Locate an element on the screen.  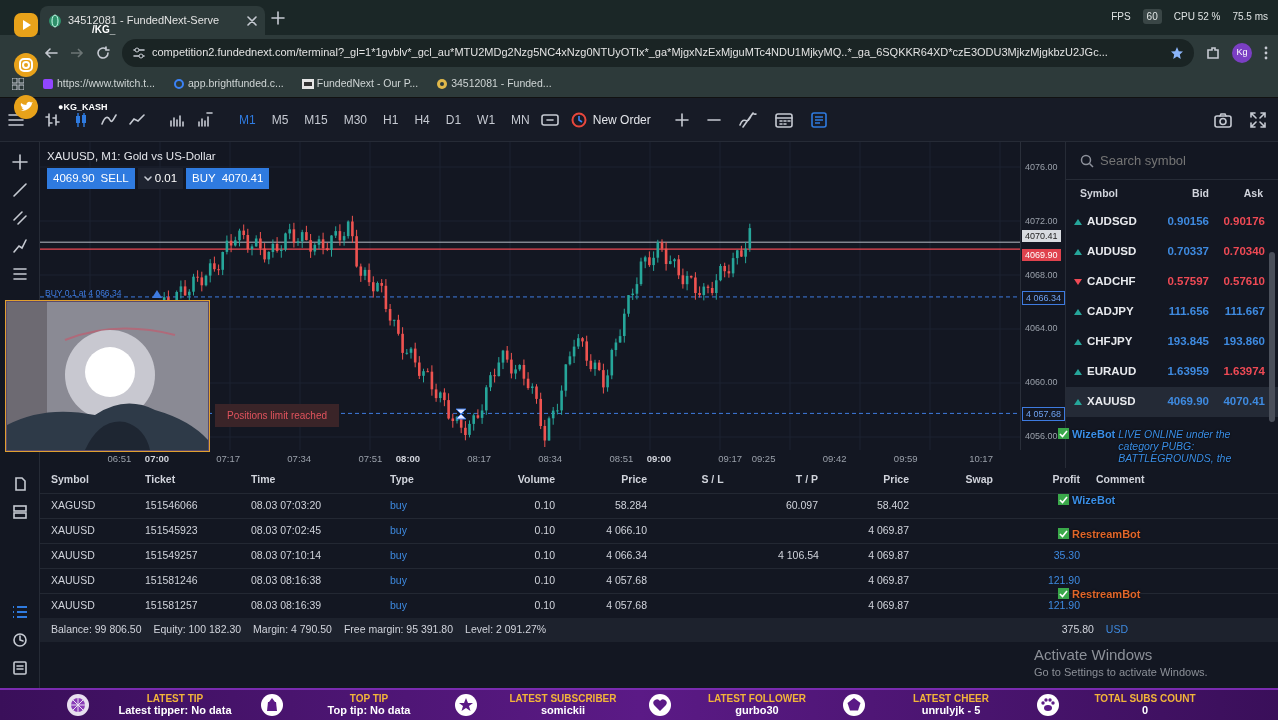
price-tick-label: 4072.00 is located at coordinates (1041, 220).